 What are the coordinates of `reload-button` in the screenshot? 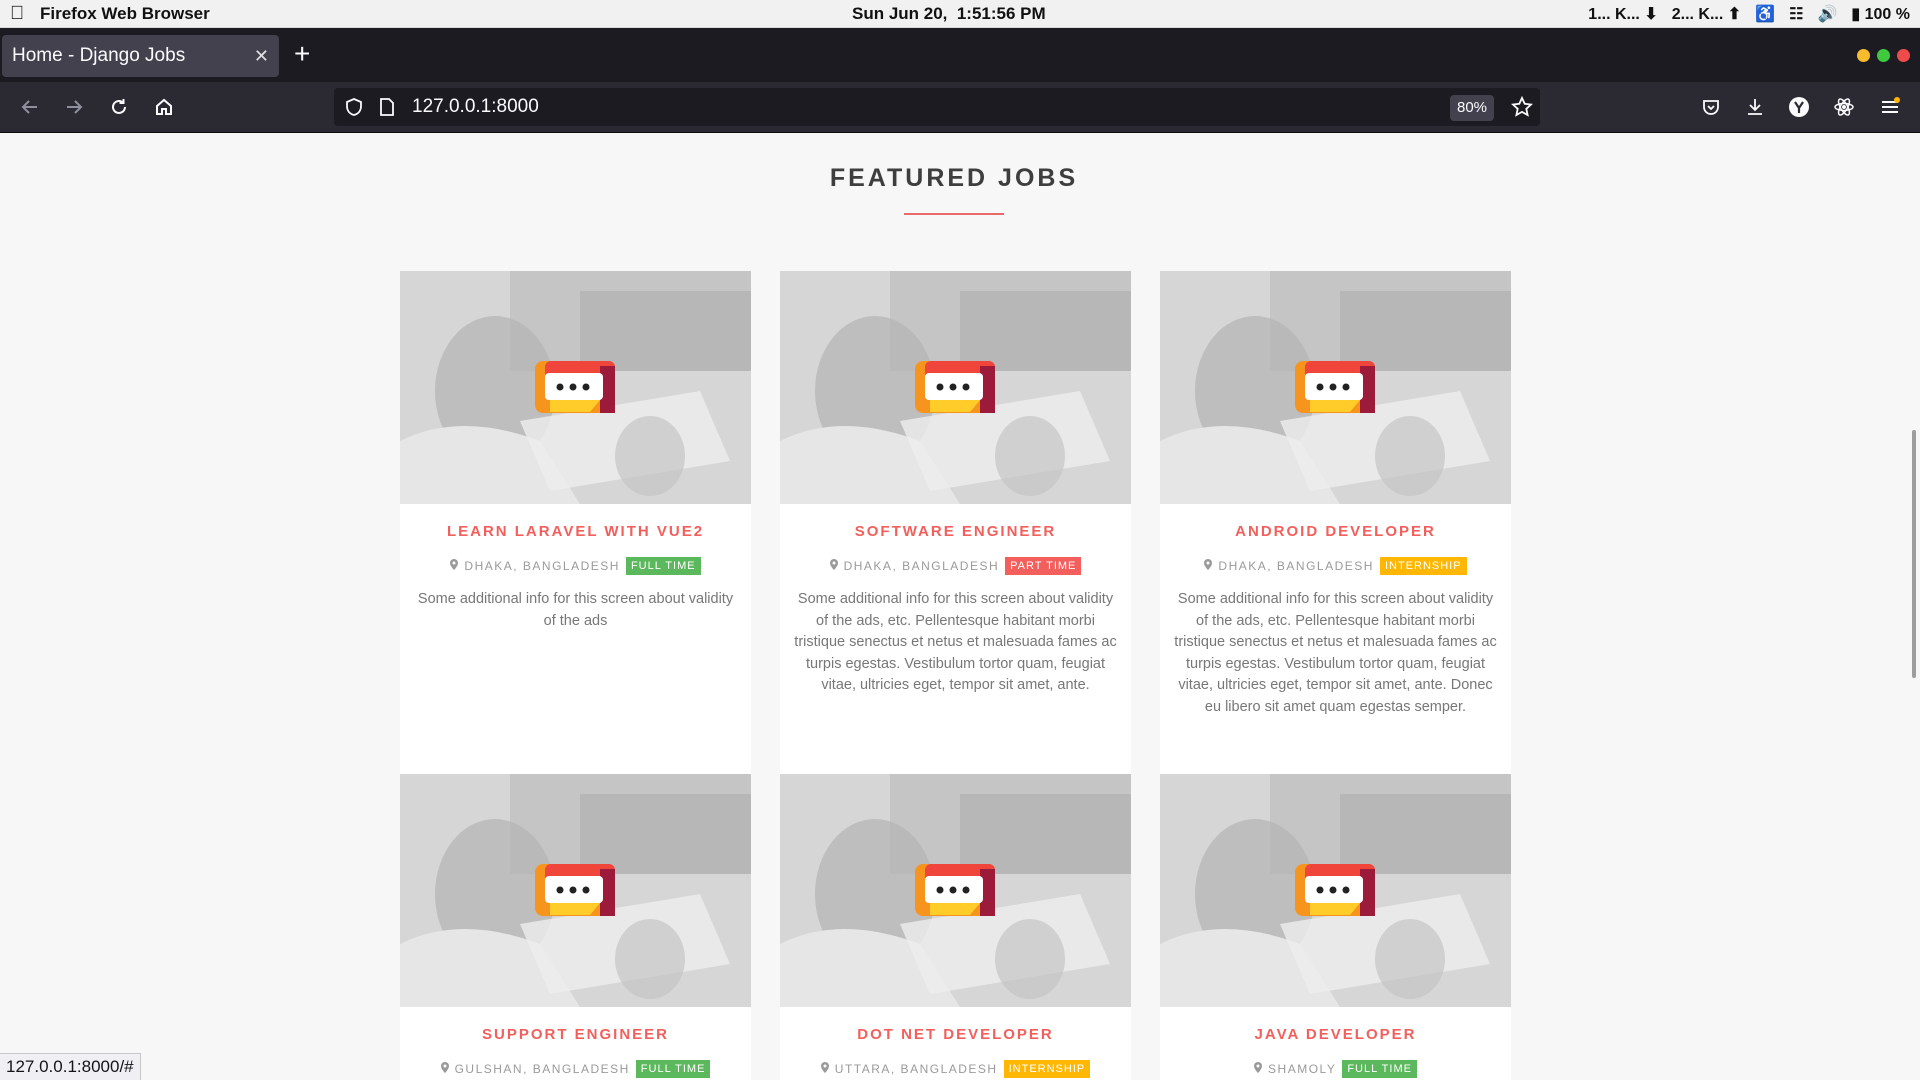 It's located at (119, 107).